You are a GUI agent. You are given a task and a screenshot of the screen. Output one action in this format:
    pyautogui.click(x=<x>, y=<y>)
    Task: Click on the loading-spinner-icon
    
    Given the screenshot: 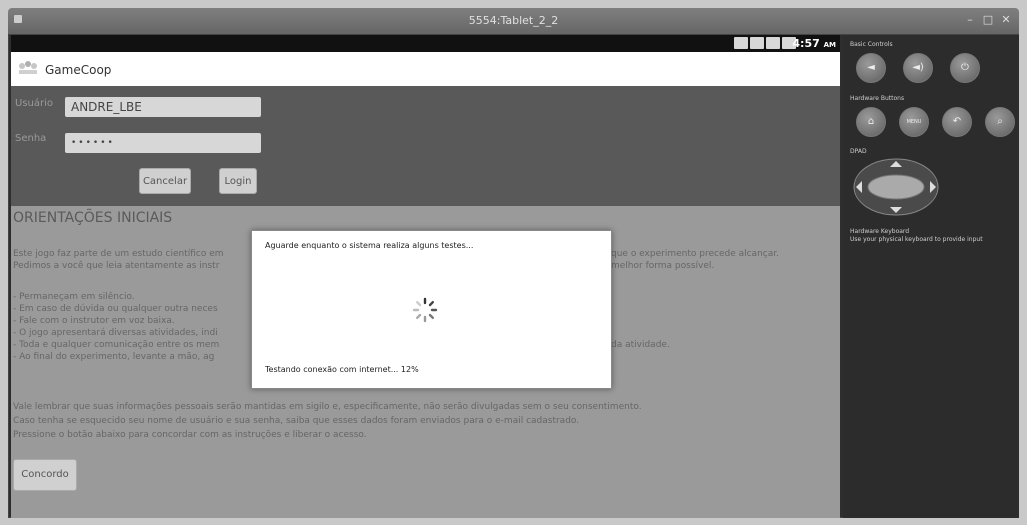 What is the action you would take?
    pyautogui.click(x=425, y=310)
    